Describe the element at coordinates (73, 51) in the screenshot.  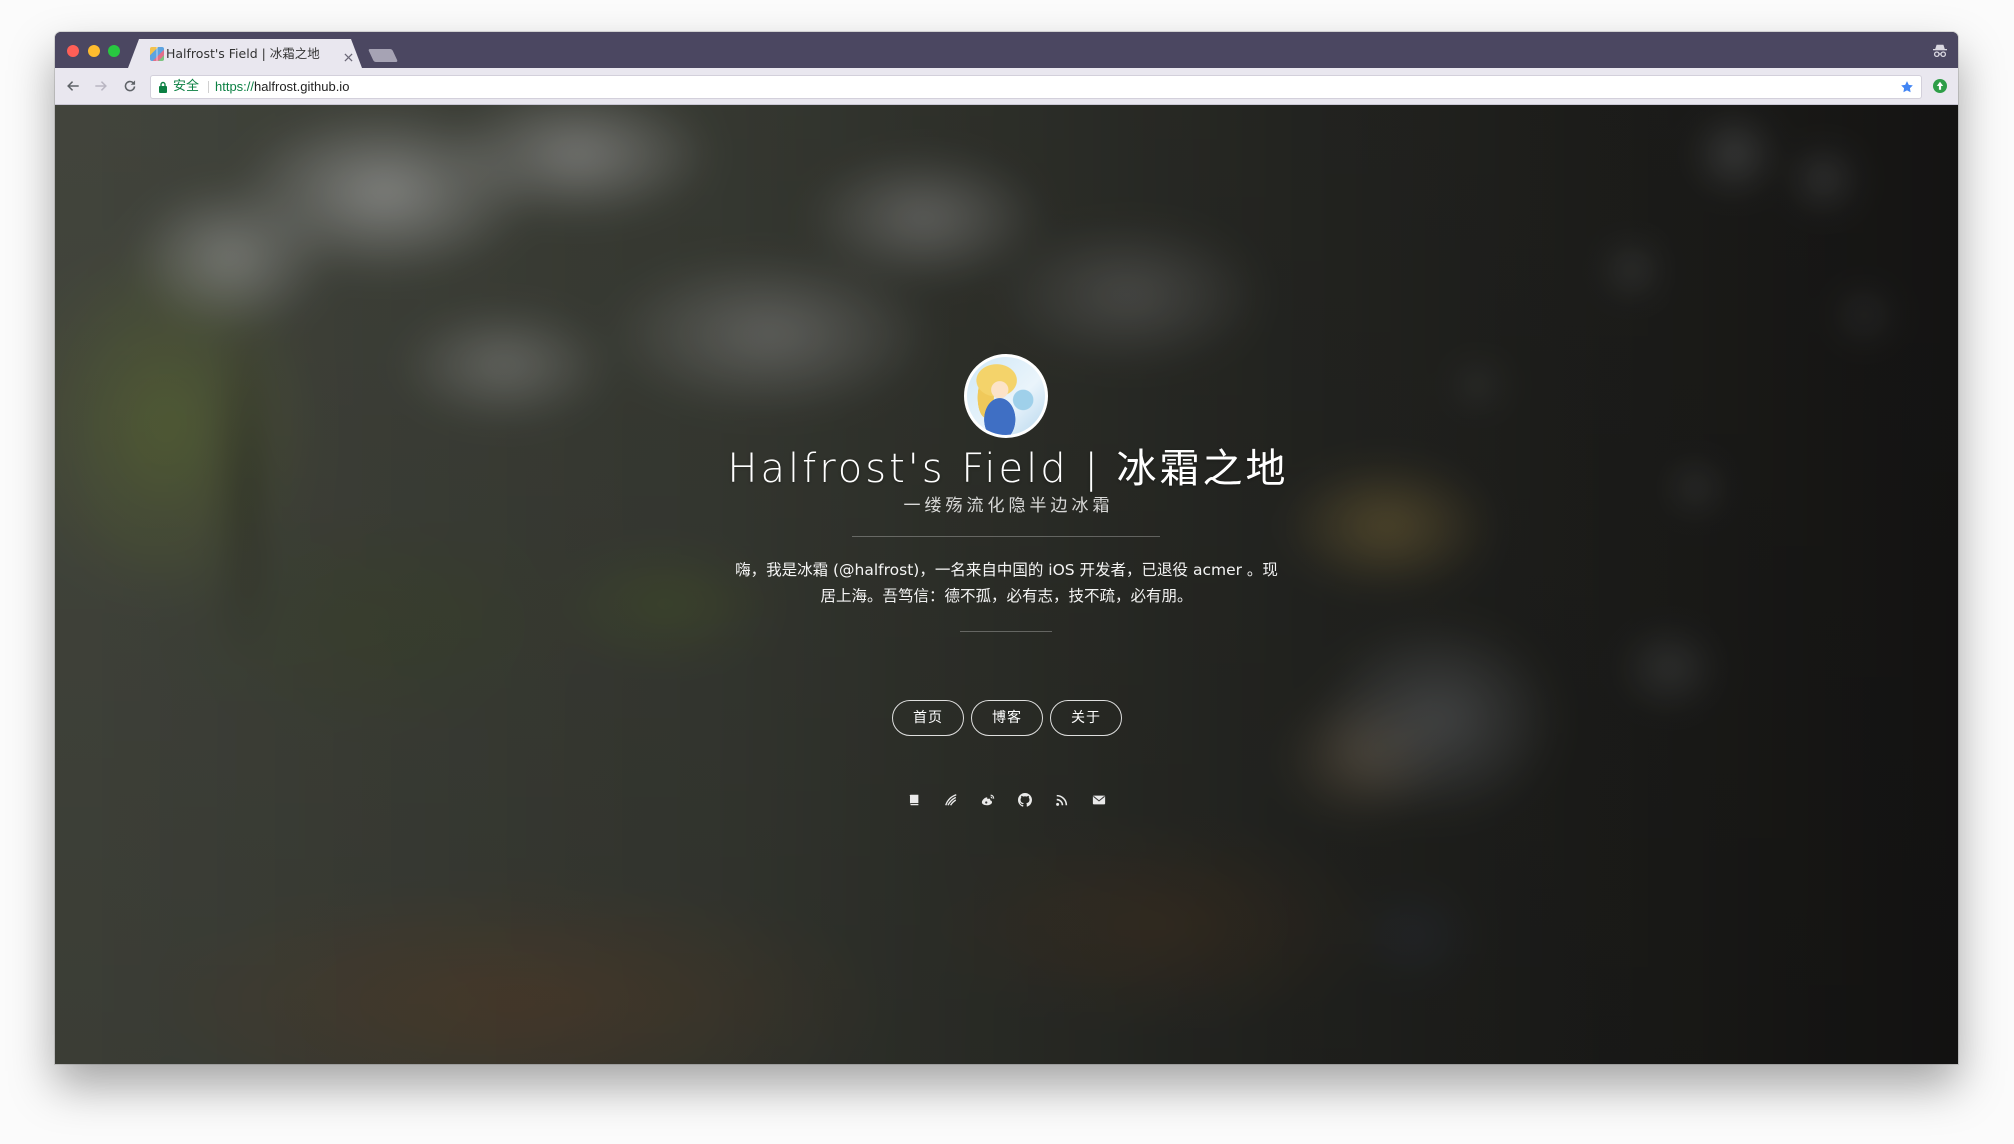
I see `window-close-button` at that location.